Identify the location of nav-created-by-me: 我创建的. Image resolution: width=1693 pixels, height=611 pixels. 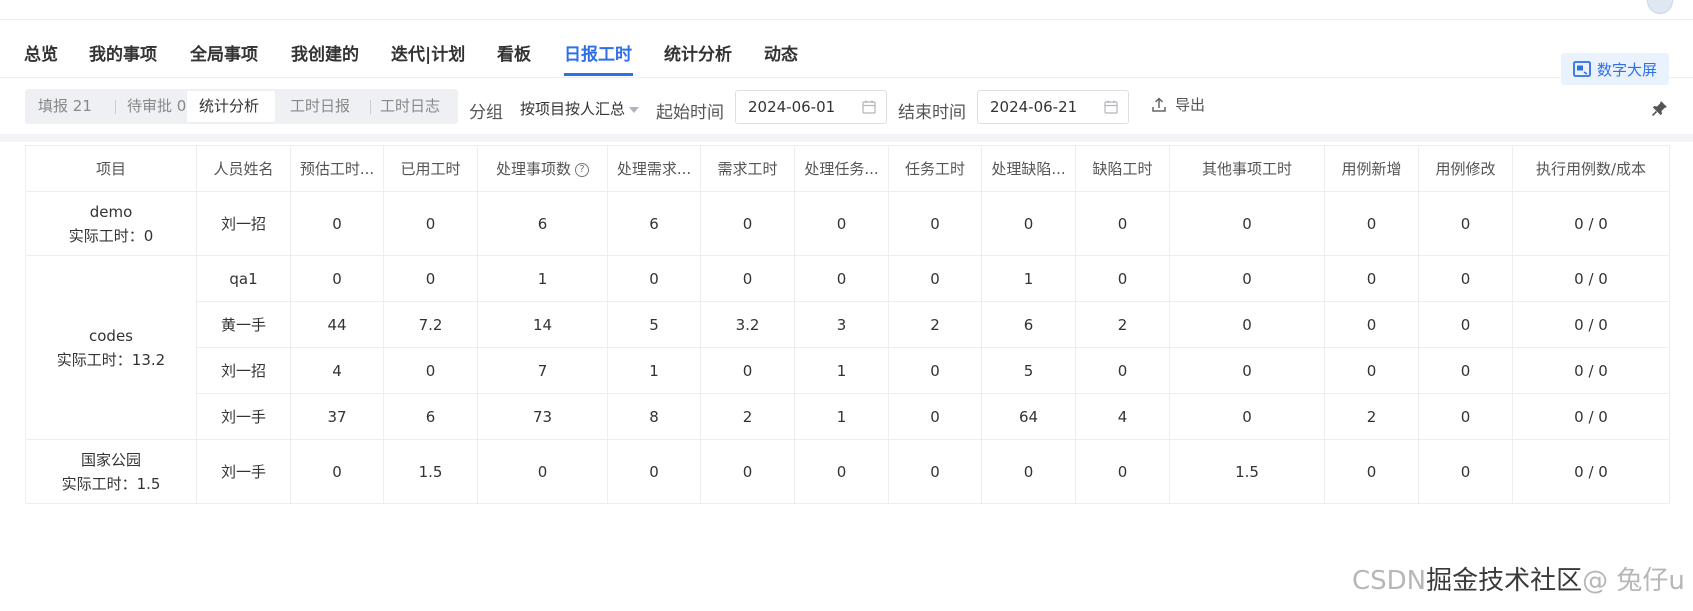
(325, 52).